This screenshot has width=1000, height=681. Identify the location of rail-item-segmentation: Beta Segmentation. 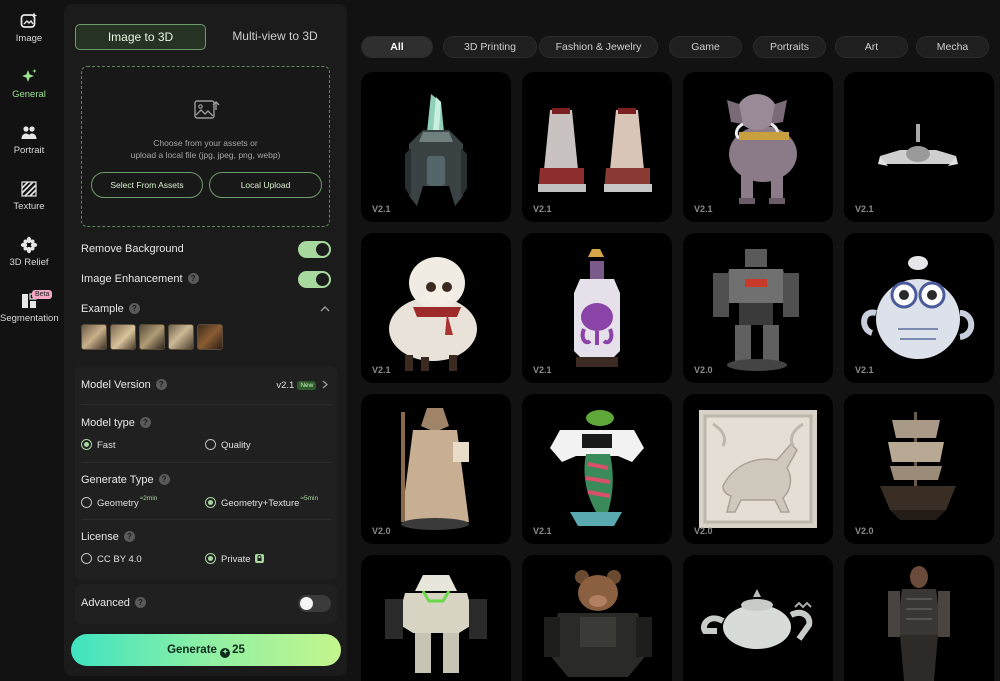
(29, 307).